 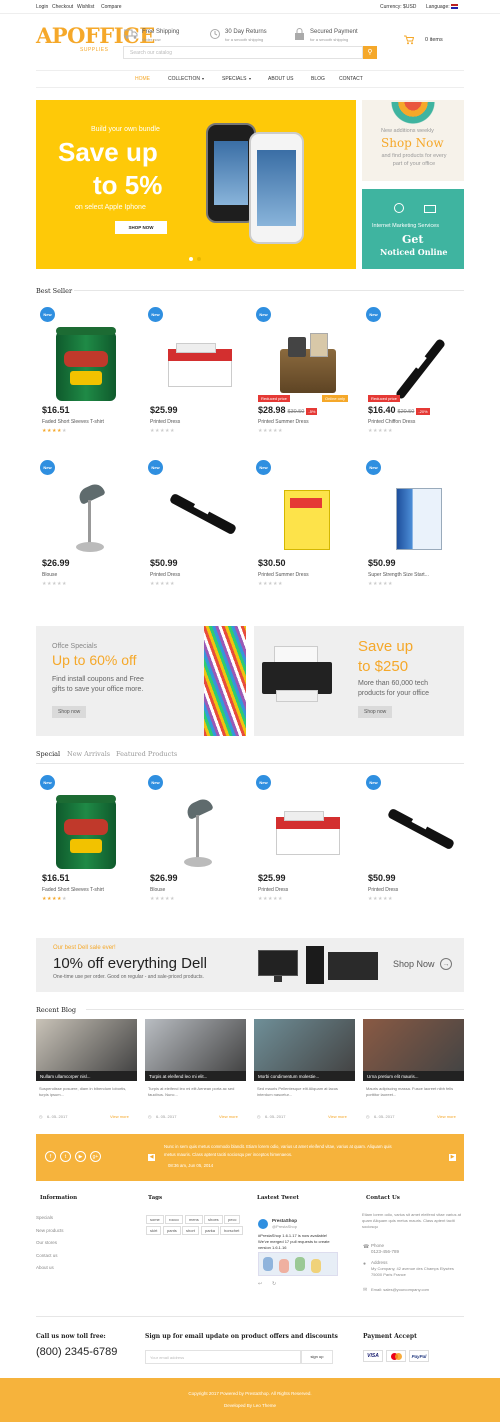 What do you see at coordinates (62, 7) in the screenshot?
I see `checkout-link: Checkout` at bounding box center [62, 7].